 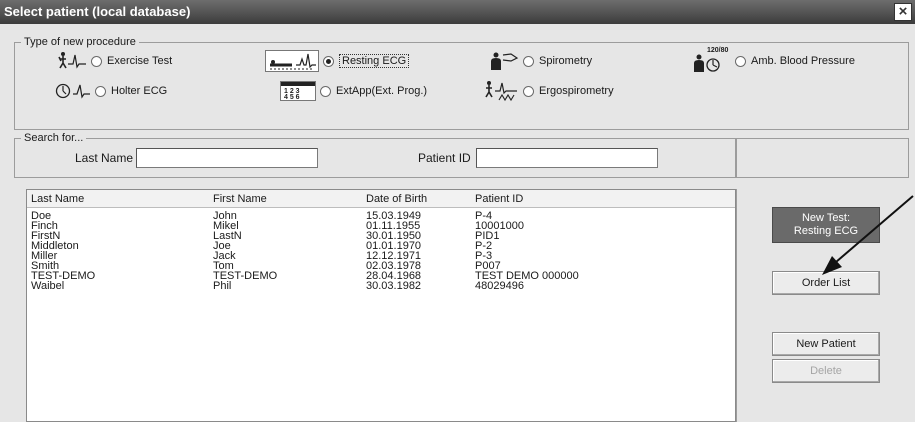 What do you see at coordinates (73, 91) in the screenshot?
I see `holter-ecg-icon` at bounding box center [73, 91].